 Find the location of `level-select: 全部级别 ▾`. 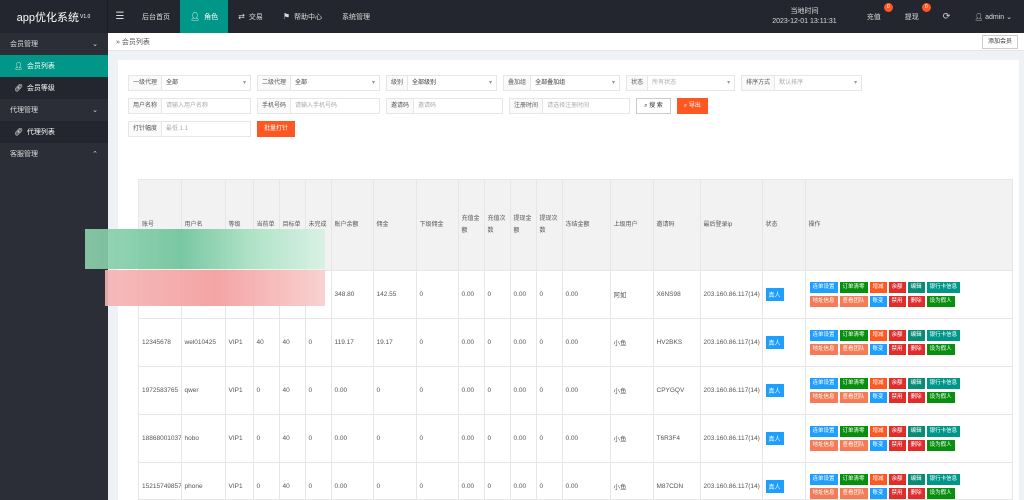

level-select: 全部级别 ▾ is located at coordinates (452, 83).